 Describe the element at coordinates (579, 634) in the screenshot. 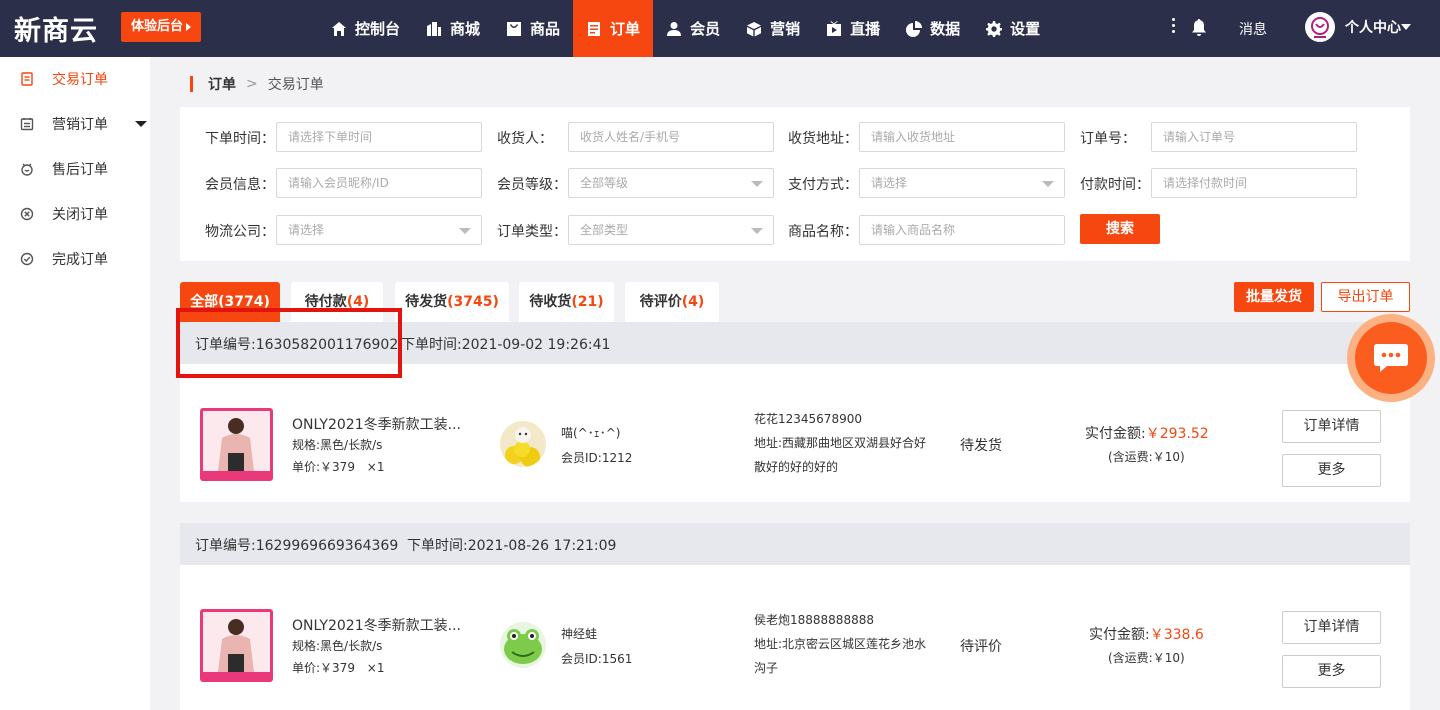

I see `member-name: 神经蛙` at that location.